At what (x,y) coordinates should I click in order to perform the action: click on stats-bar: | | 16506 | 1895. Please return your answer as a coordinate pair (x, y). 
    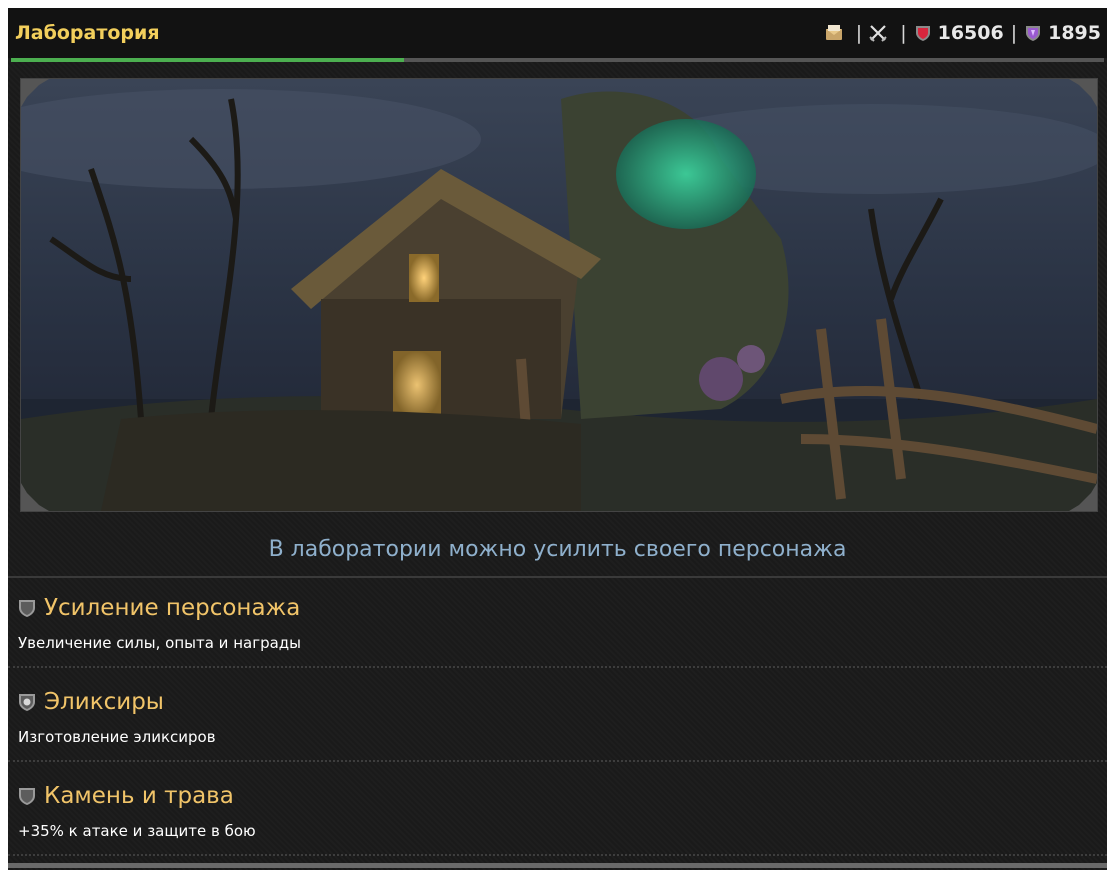
    Looking at the image, I should click on (963, 33).